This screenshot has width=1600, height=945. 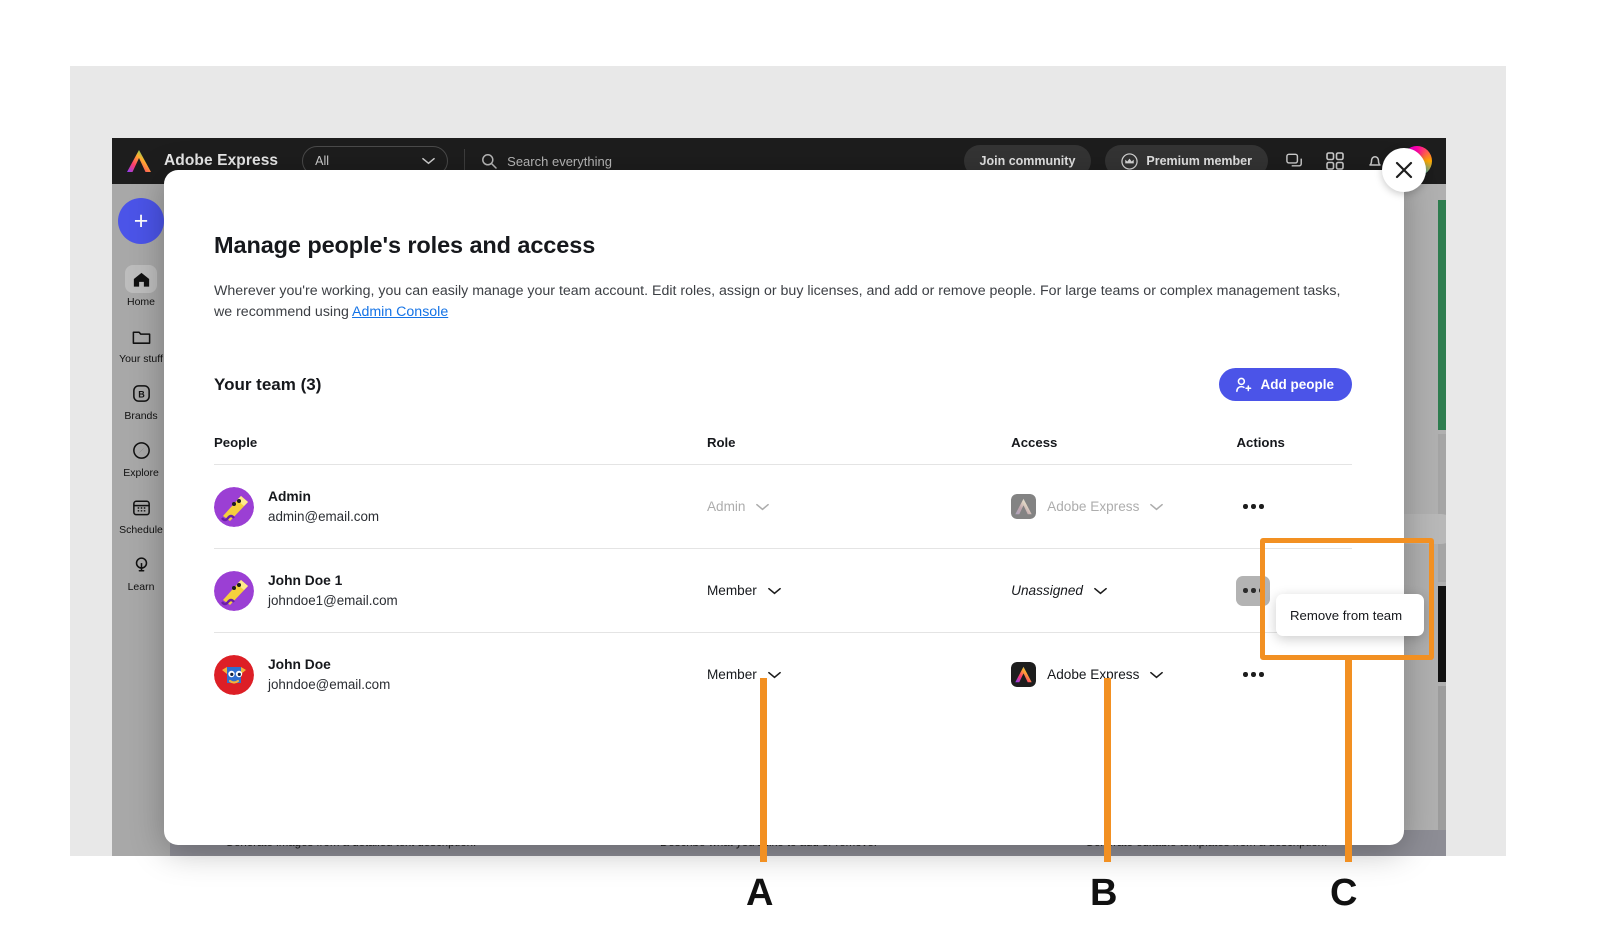 What do you see at coordinates (322, 161) in the screenshot?
I see `content-filter-label: All` at bounding box center [322, 161].